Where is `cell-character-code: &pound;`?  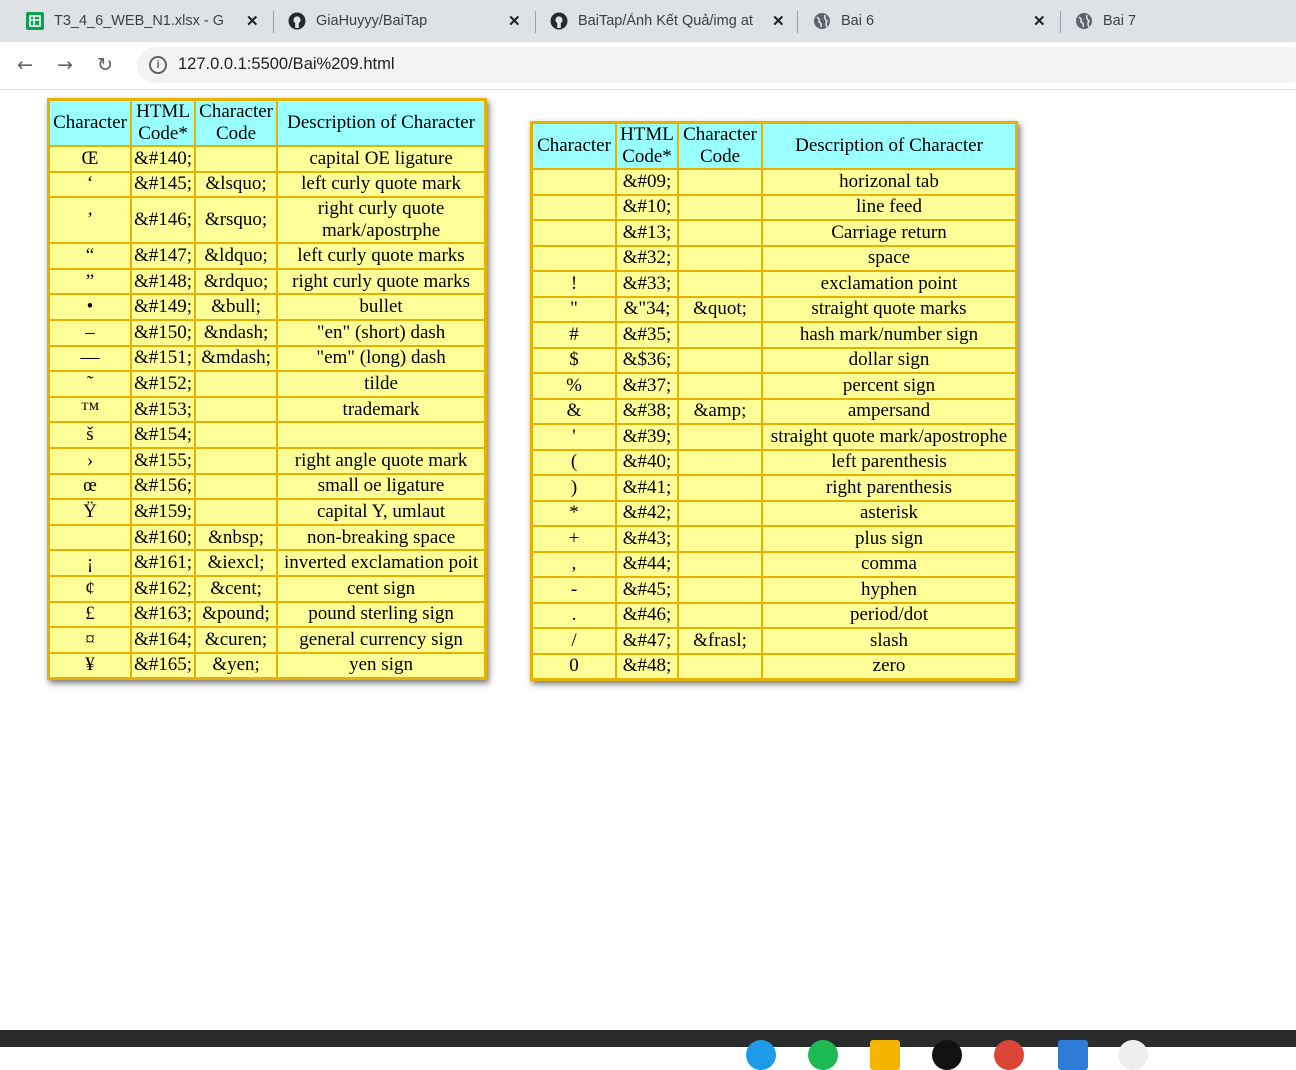
cell-character-code: &pound; is located at coordinates (236, 614).